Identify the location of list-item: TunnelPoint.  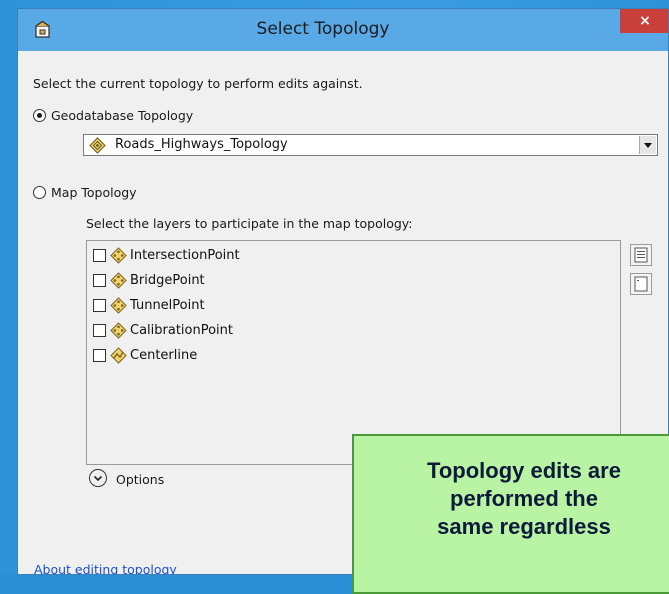
(343, 306).